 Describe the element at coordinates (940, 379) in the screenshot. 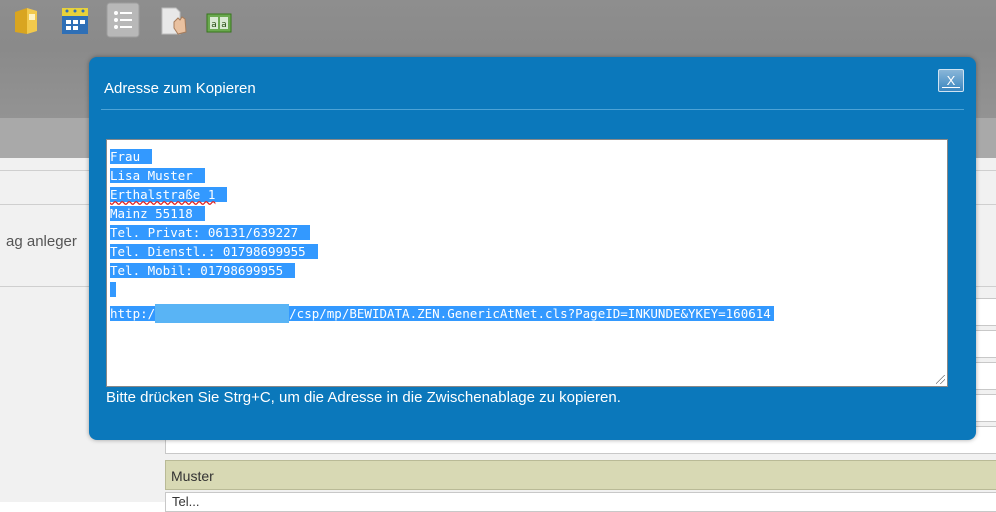

I see `resize-grip-icon` at that location.